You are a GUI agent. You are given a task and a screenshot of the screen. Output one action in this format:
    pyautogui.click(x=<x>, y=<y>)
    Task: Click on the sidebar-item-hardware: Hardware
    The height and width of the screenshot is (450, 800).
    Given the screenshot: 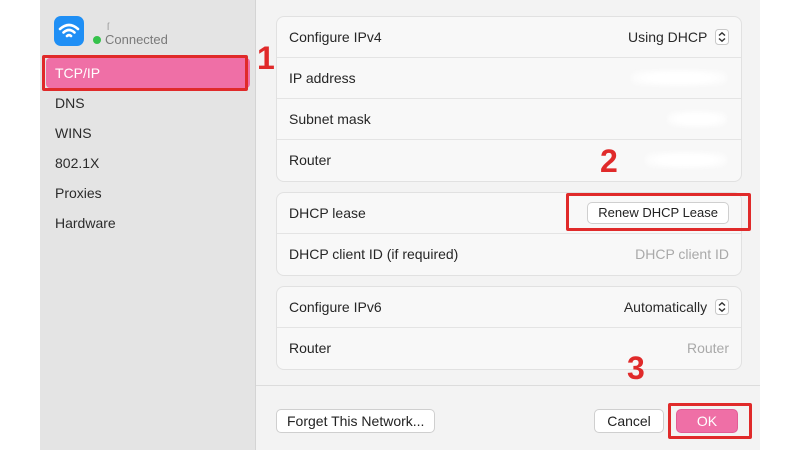 What is the action you would take?
    pyautogui.click(x=148, y=223)
    